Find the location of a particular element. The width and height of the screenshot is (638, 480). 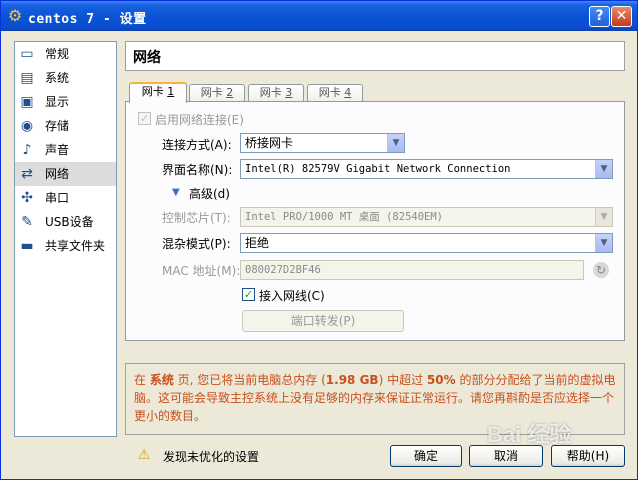

cable-connected-checkbox: ✓ is located at coordinates (248, 294).